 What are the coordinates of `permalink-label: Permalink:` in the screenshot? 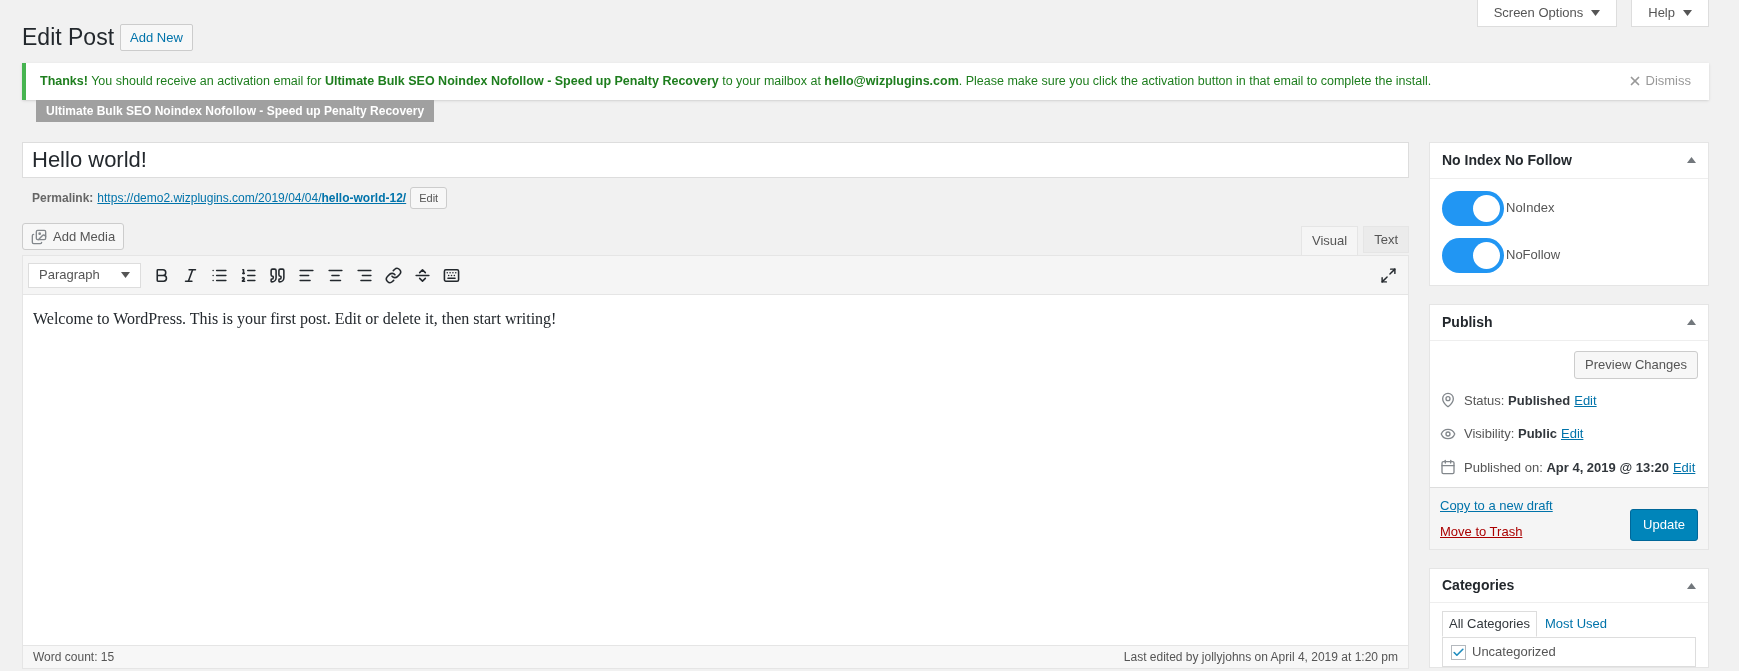 It's located at (63, 198).